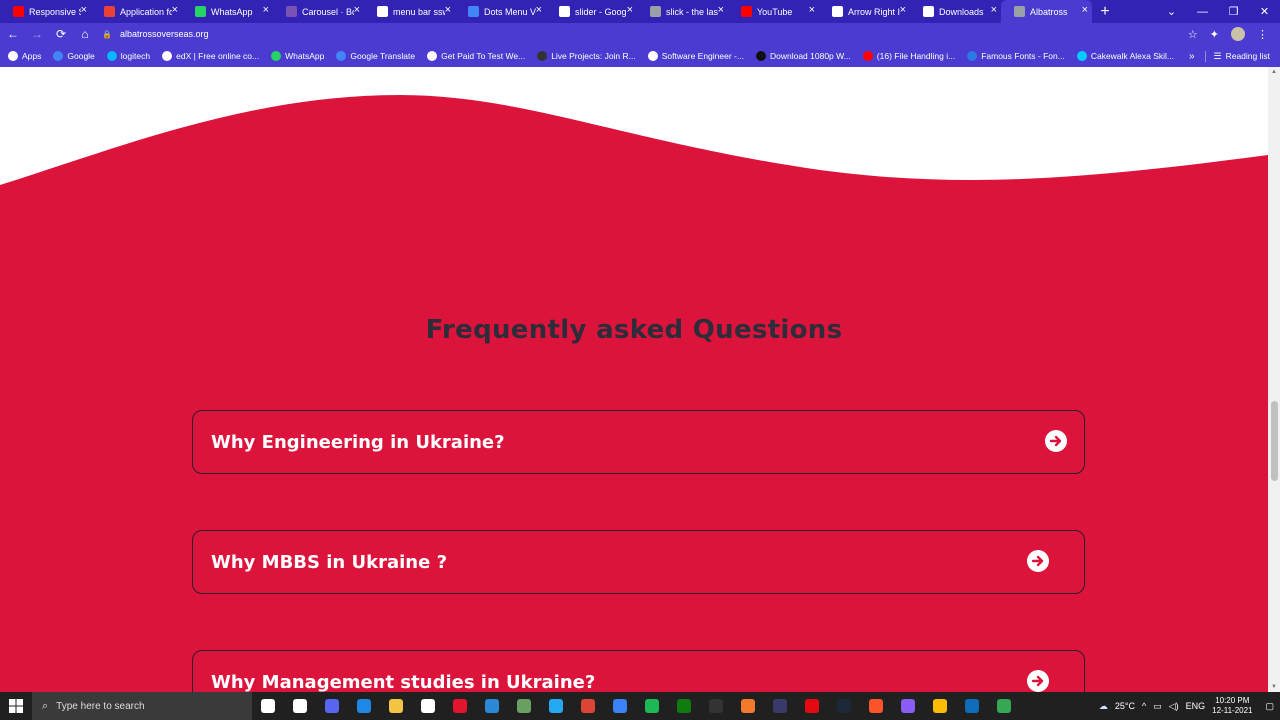 Image resolution: width=1280 pixels, height=720 pixels. Describe the element at coordinates (13, 34) in the screenshot. I see `back-icon: ←` at that location.